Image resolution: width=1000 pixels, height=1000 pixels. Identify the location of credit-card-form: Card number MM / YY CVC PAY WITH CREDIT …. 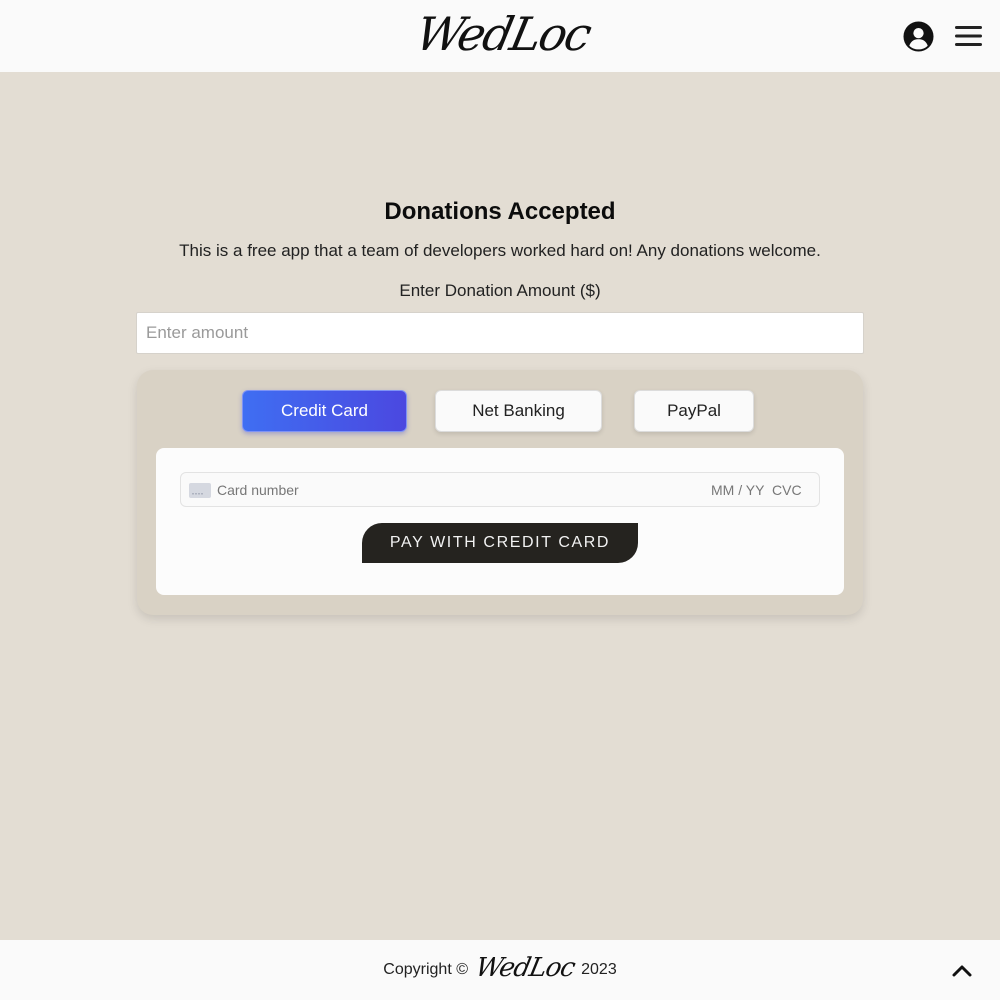
(500, 521).